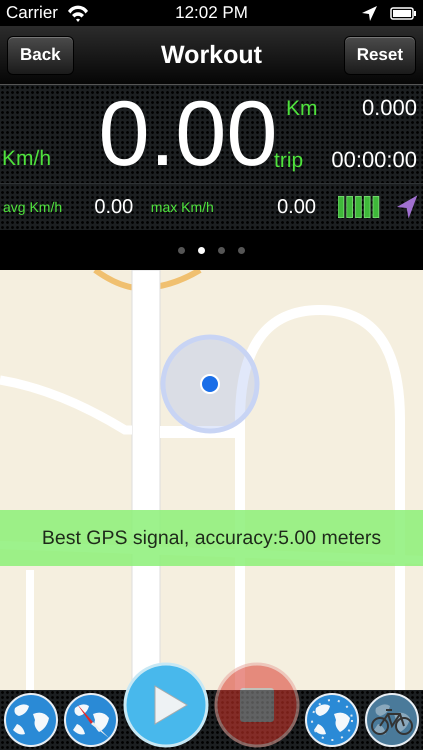 This screenshot has width=423, height=750. What do you see at coordinates (332, 720) in the screenshot?
I see `clock-button` at bounding box center [332, 720].